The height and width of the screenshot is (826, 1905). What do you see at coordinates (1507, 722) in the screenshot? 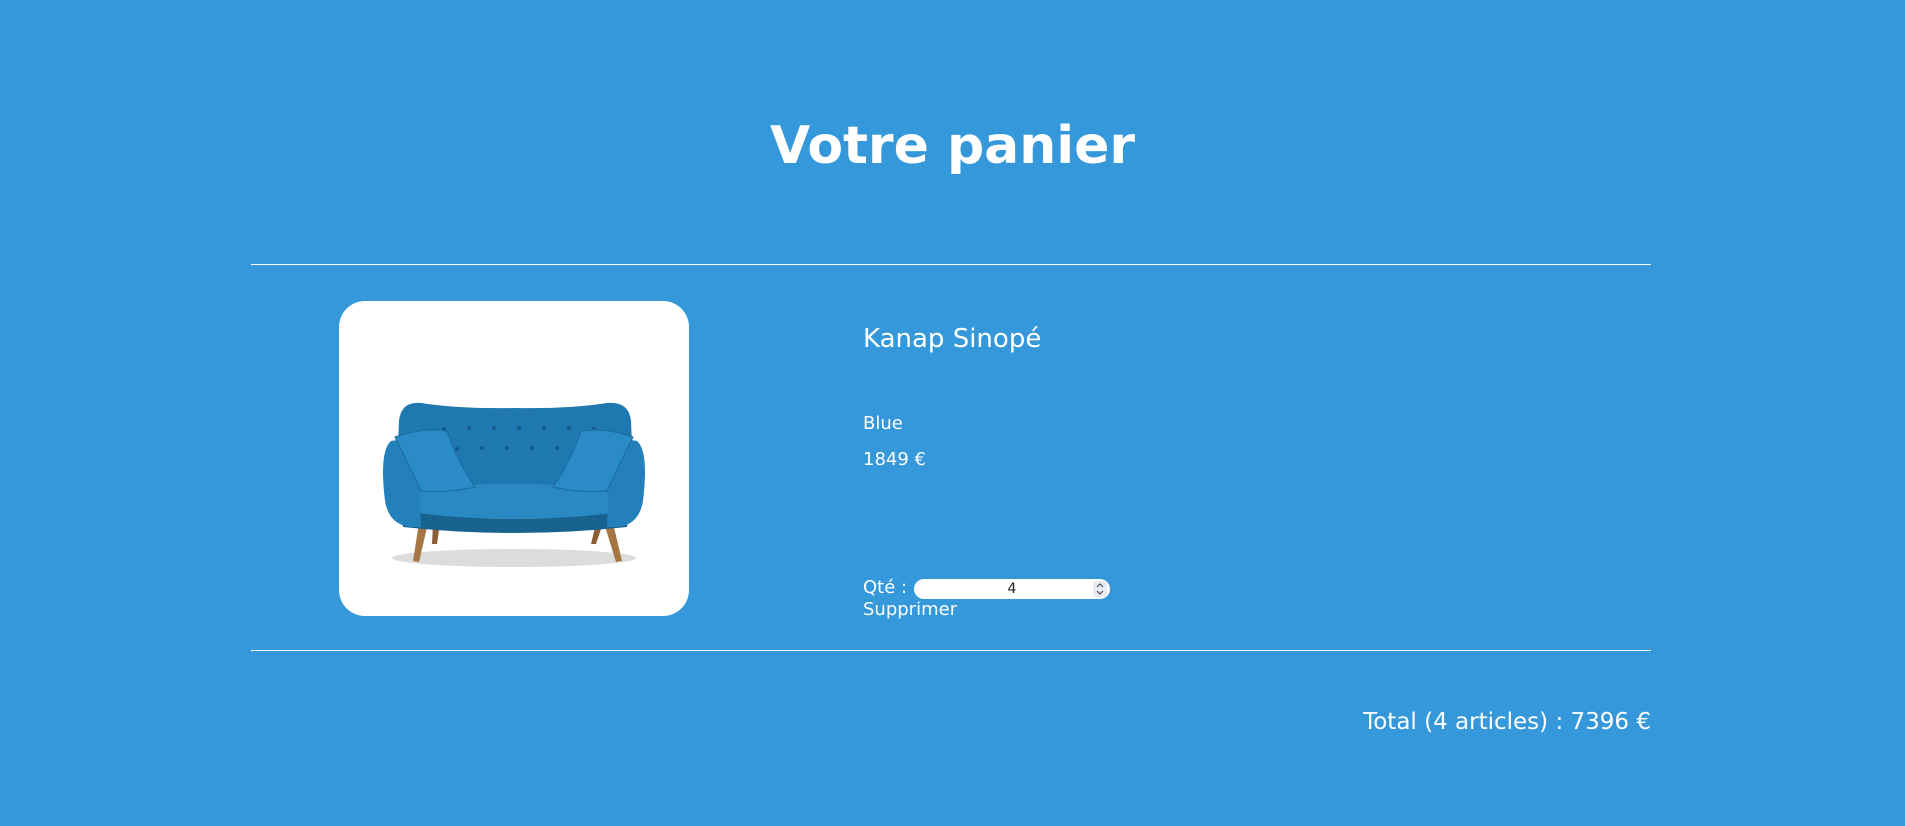
I see `cart-total: Total (4 articles) : 7396 €` at bounding box center [1507, 722].